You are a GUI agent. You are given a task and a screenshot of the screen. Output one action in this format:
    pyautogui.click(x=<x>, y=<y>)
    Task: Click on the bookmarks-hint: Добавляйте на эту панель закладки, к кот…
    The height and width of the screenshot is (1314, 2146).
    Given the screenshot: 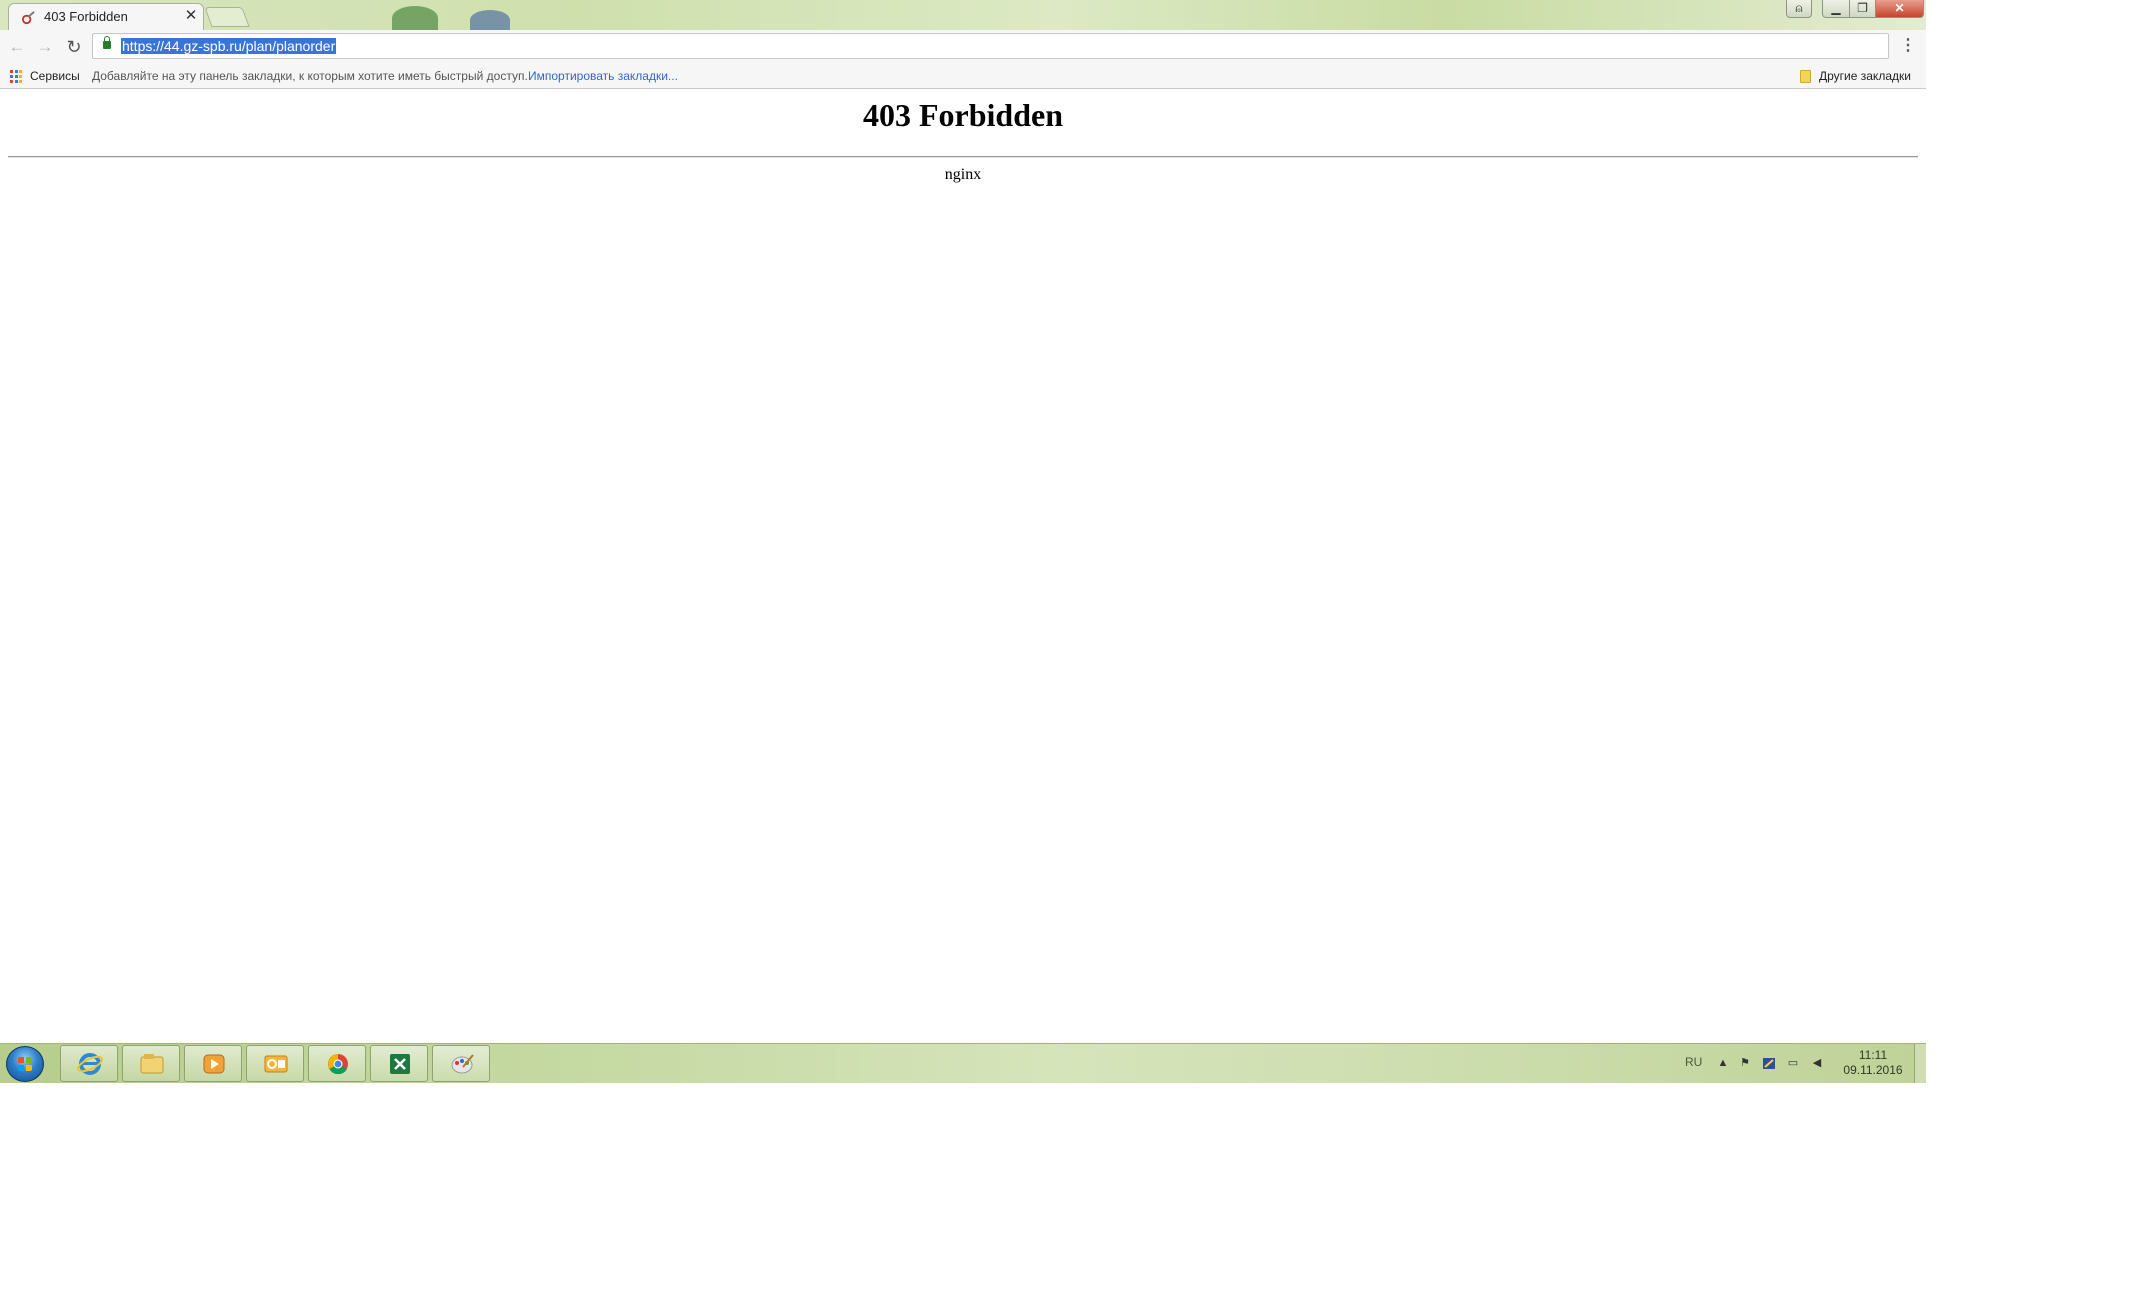 What is the action you would take?
    pyautogui.click(x=310, y=76)
    